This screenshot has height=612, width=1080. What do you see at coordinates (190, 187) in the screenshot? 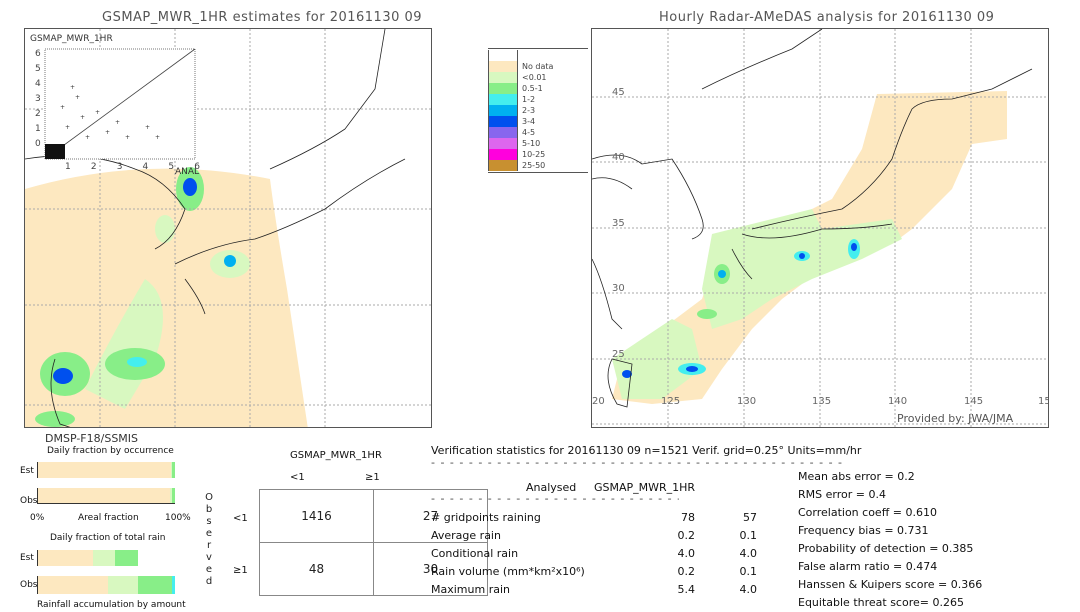
I see `rain-patch` at bounding box center [190, 187].